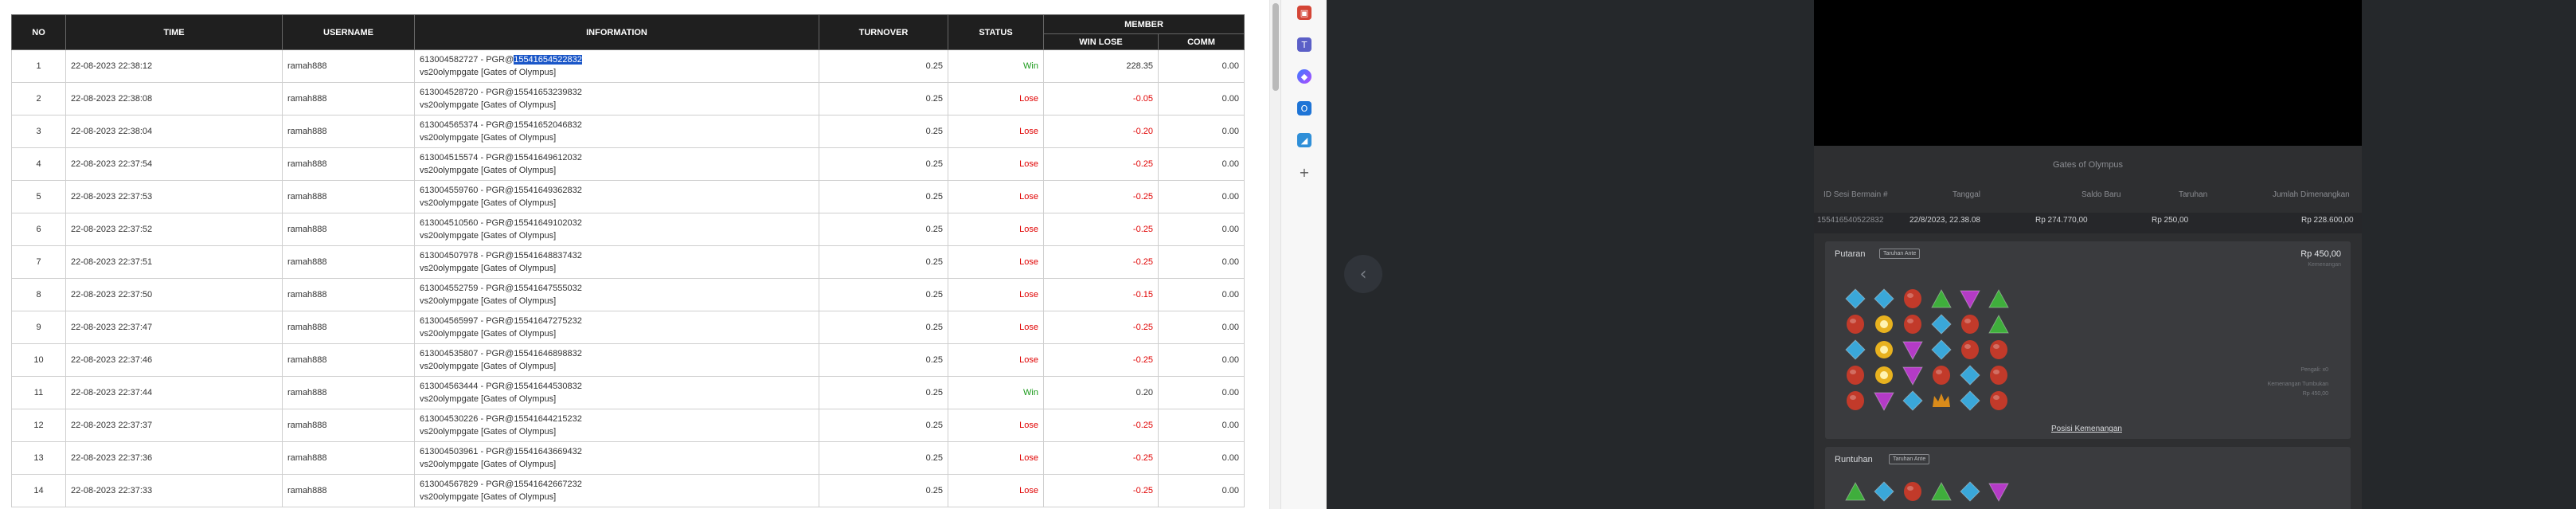 The image size is (2576, 509). What do you see at coordinates (1101, 66) in the screenshot?
I see `cell-win-lose: 228.35` at bounding box center [1101, 66].